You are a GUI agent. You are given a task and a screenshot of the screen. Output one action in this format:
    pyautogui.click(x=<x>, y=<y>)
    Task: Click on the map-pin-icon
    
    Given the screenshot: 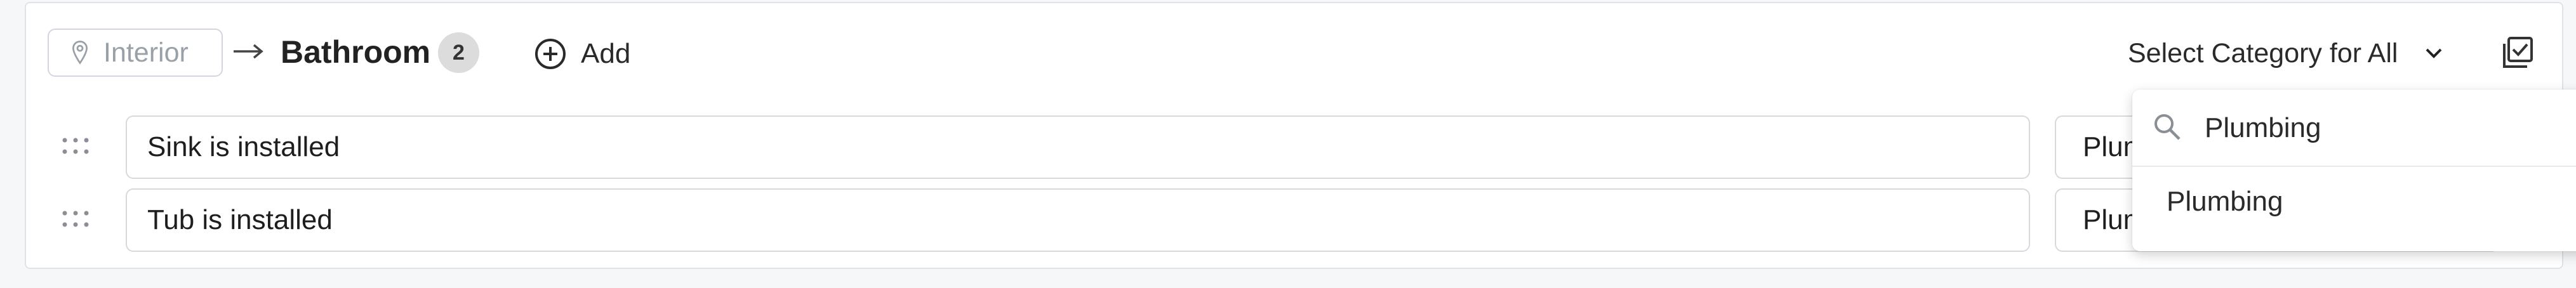 What is the action you would take?
    pyautogui.click(x=80, y=53)
    